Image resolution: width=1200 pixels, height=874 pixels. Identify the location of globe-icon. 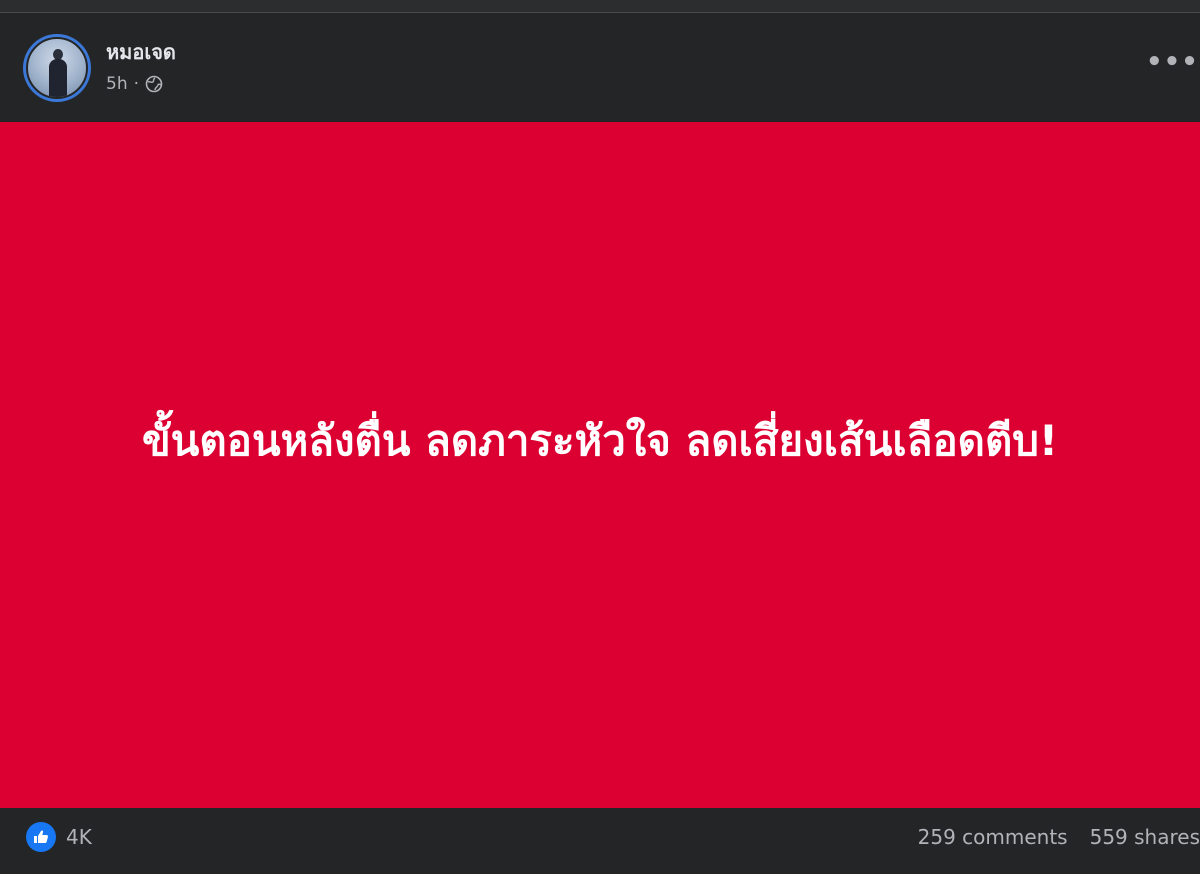
(154, 84).